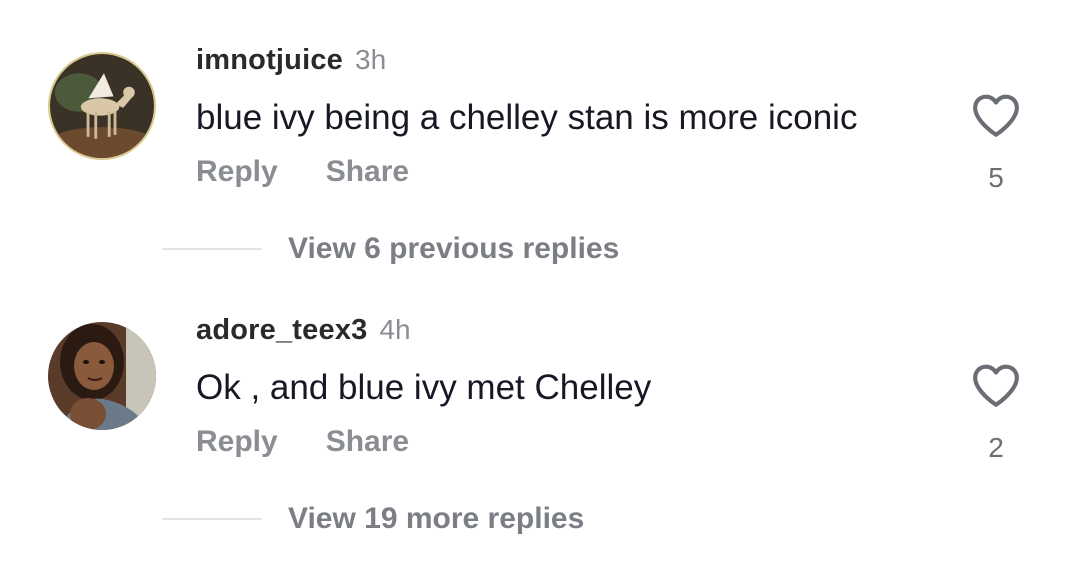 Image resolution: width=1066 pixels, height=582 pixels. I want to click on view-previous-replies: View 6 previous replies, so click(390, 249).